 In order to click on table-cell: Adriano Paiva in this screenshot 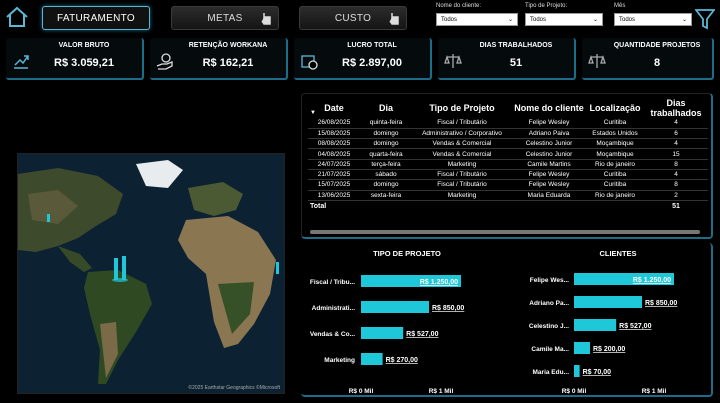, I will do `click(549, 134)`.